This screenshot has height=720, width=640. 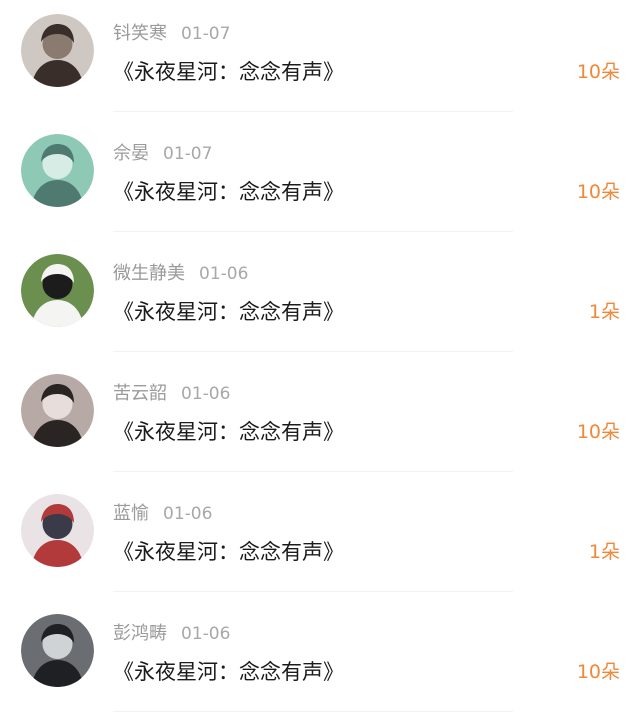 What do you see at coordinates (162, 154) in the screenshot?
I see `meta-line: 佘晏 01-07` at bounding box center [162, 154].